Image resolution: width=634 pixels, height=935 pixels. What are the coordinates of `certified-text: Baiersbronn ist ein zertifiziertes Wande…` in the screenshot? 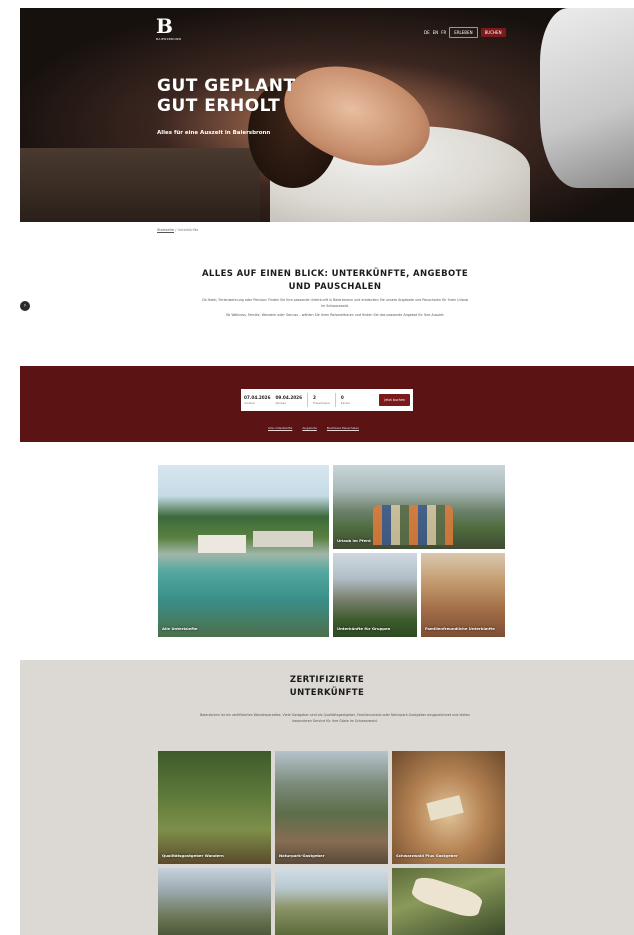 It's located at (335, 718).